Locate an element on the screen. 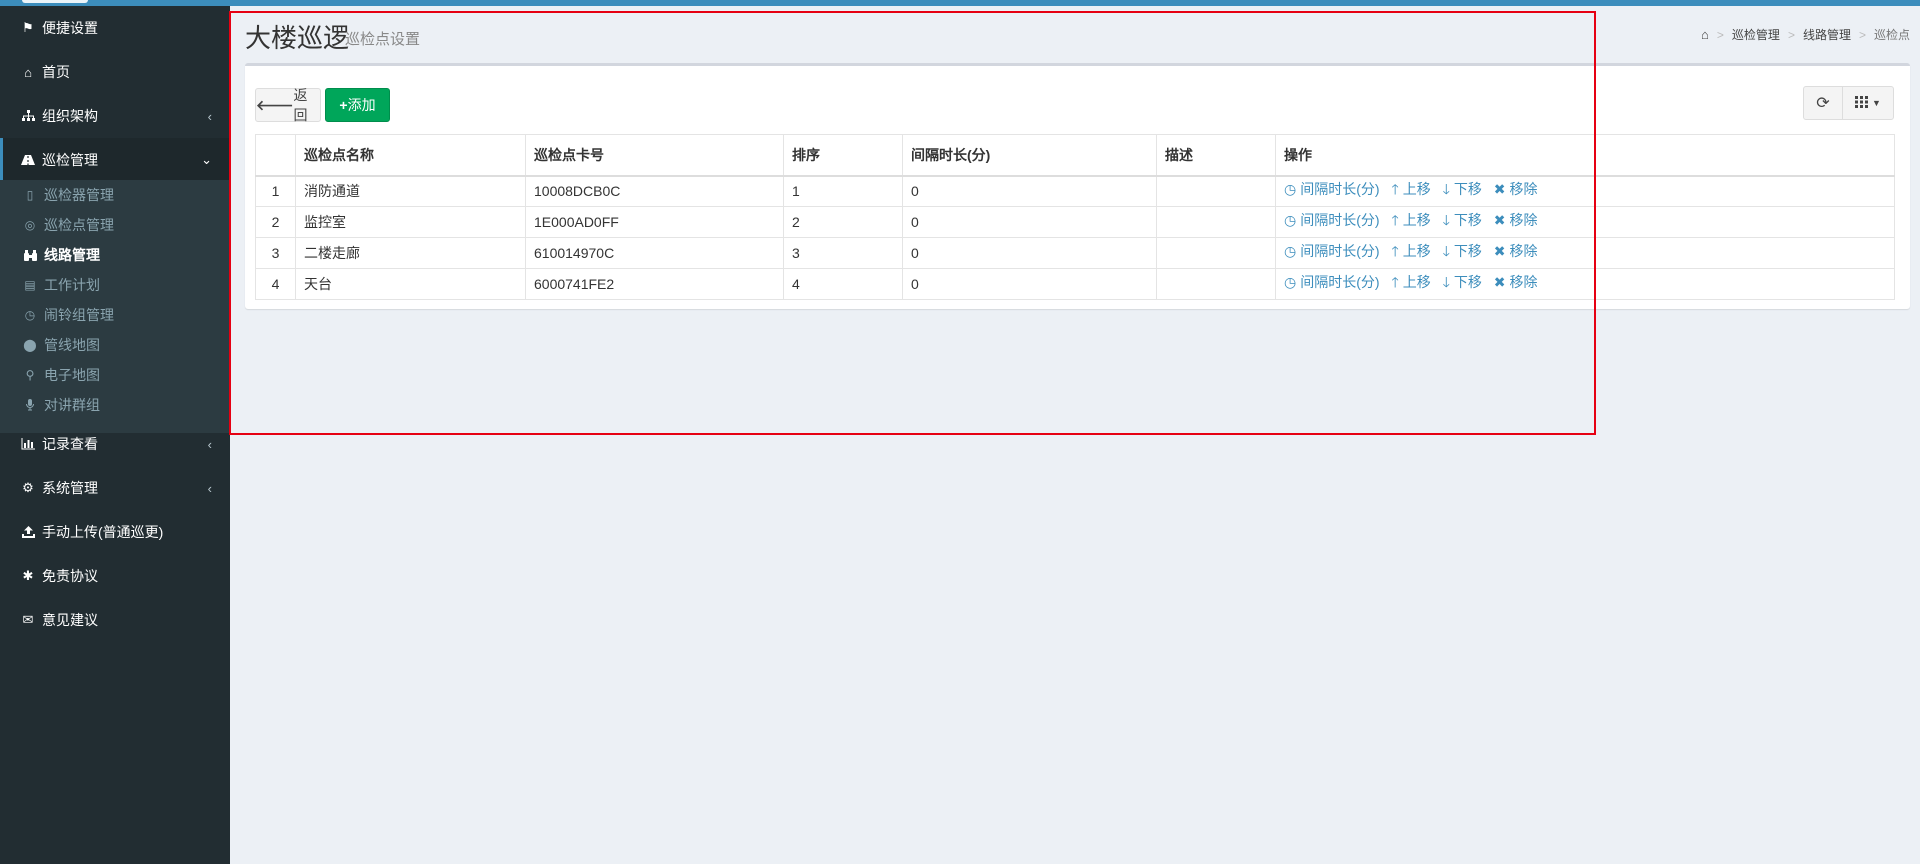 This screenshot has width=1920, height=864. sidebar-item-label: 便捷设置 is located at coordinates (70, 28).